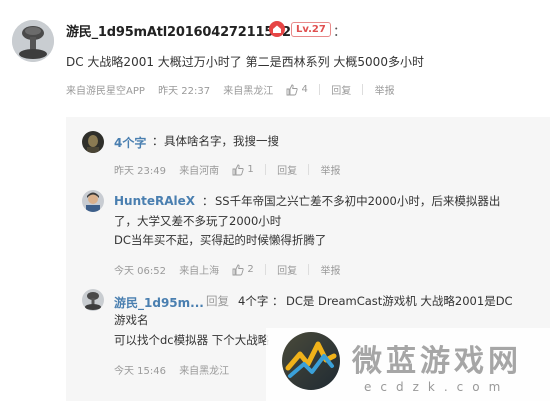 This screenshot has width=550, height=401. I want to click on comment-source: 来自游民星空APP, so click(105, 91).